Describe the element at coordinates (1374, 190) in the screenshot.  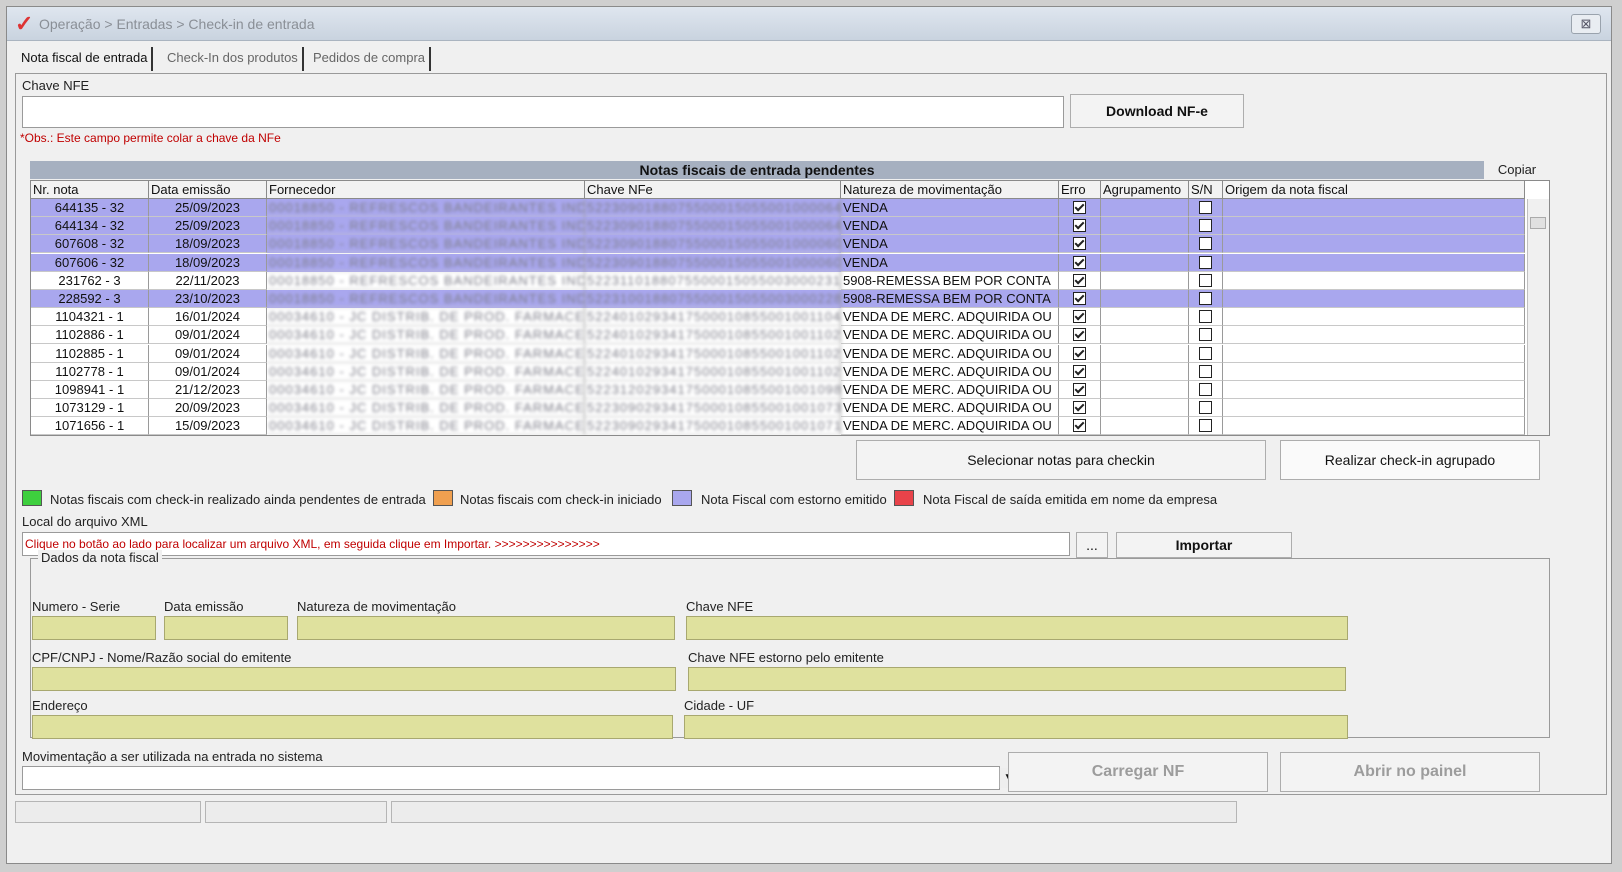
I see `column-header-origem: Origem da nota fiscal` at that location.